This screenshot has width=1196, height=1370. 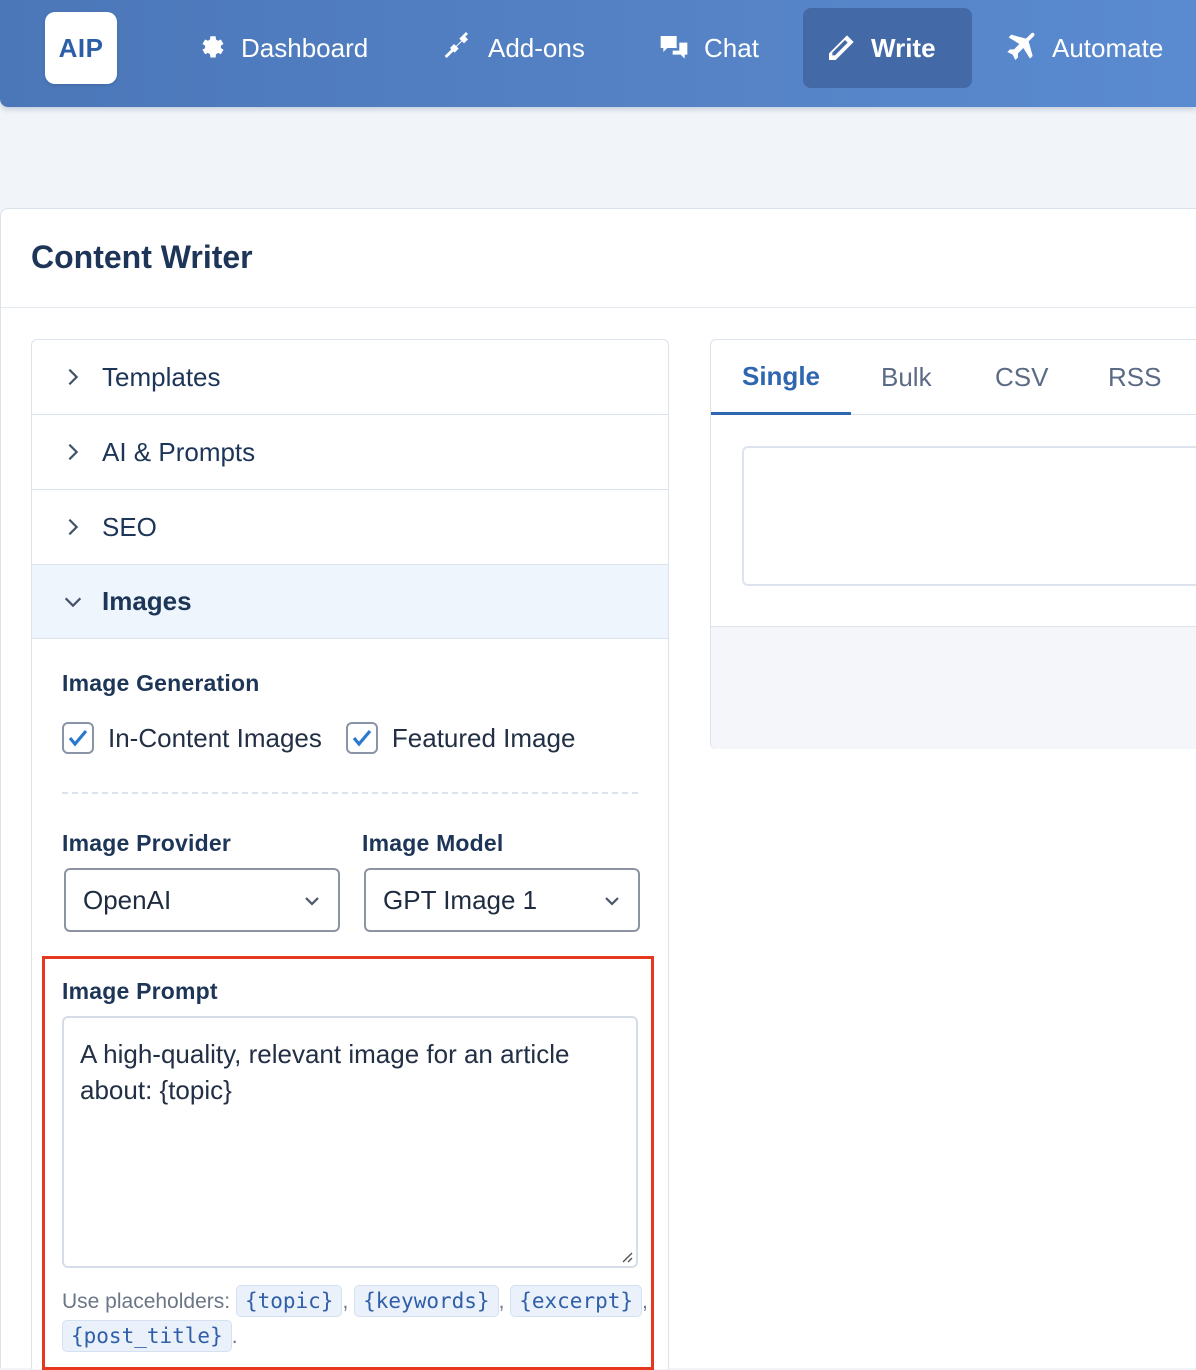 I want to click on placeholder-chip: {keywords}, so click(x=426, y=1301).